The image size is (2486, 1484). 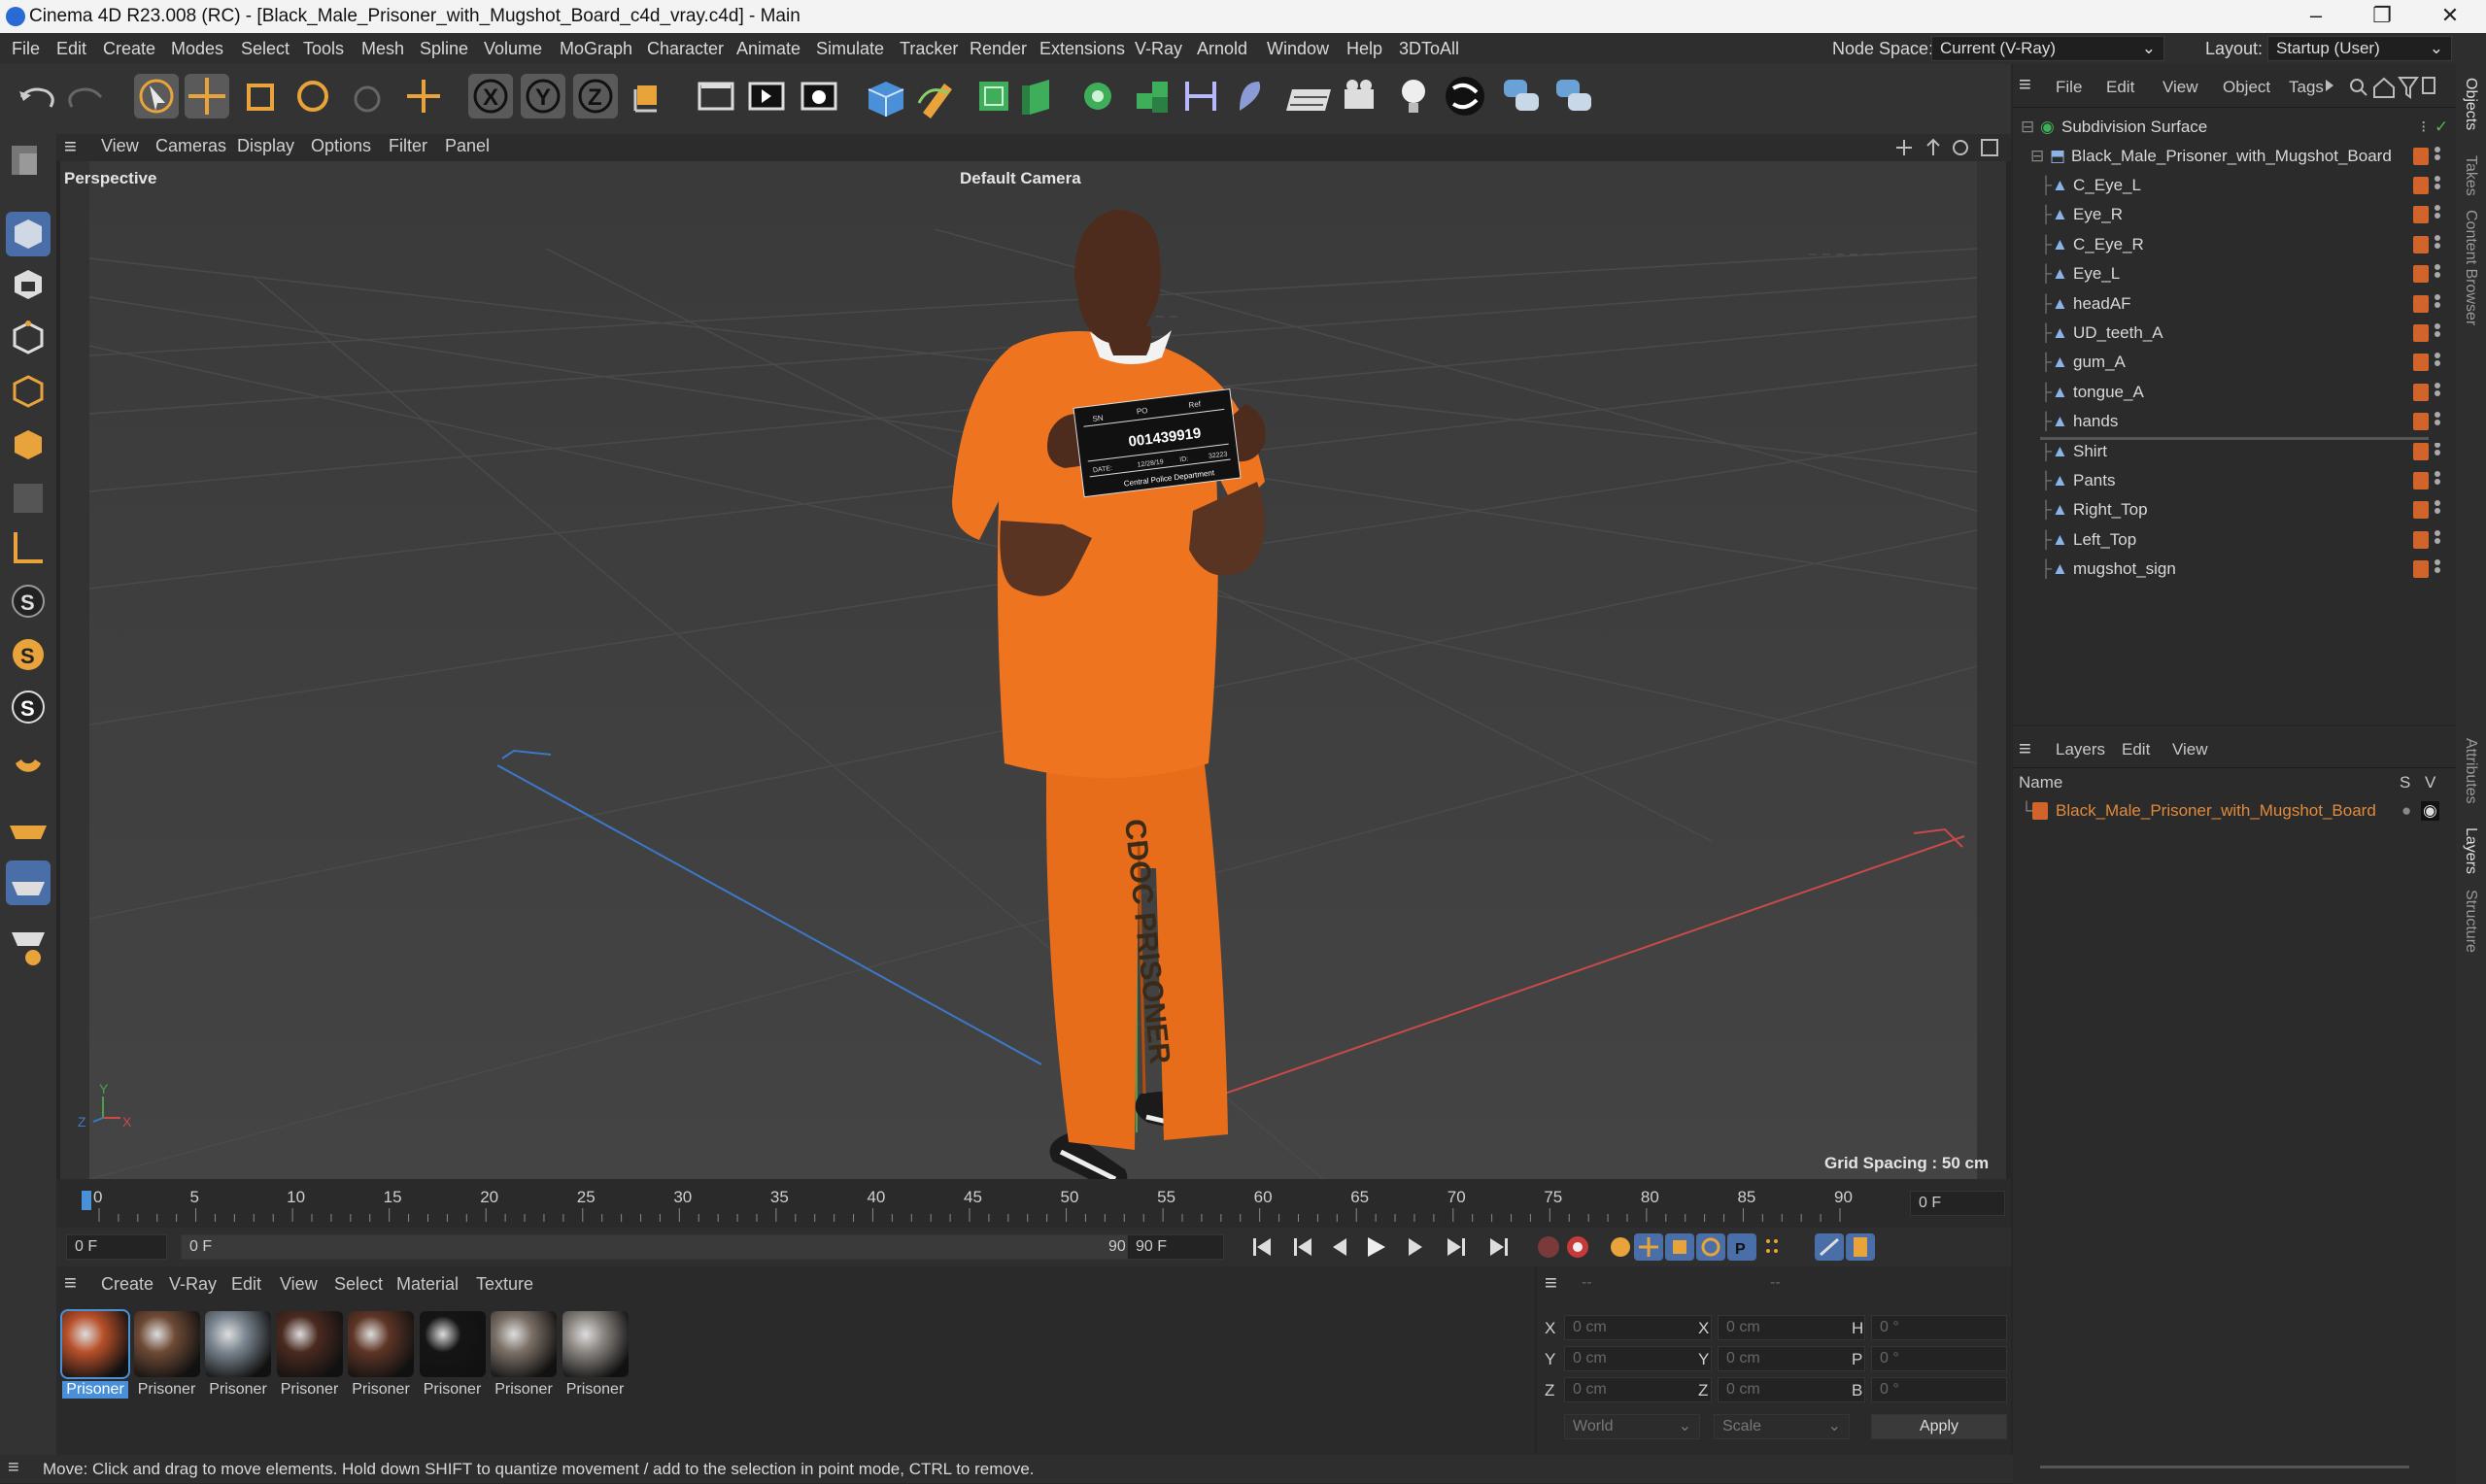 What do you see at coordinates (2470, 104) in the screenshot?
I see `tab-objects: Objects` at bounding box center [2470, 104].